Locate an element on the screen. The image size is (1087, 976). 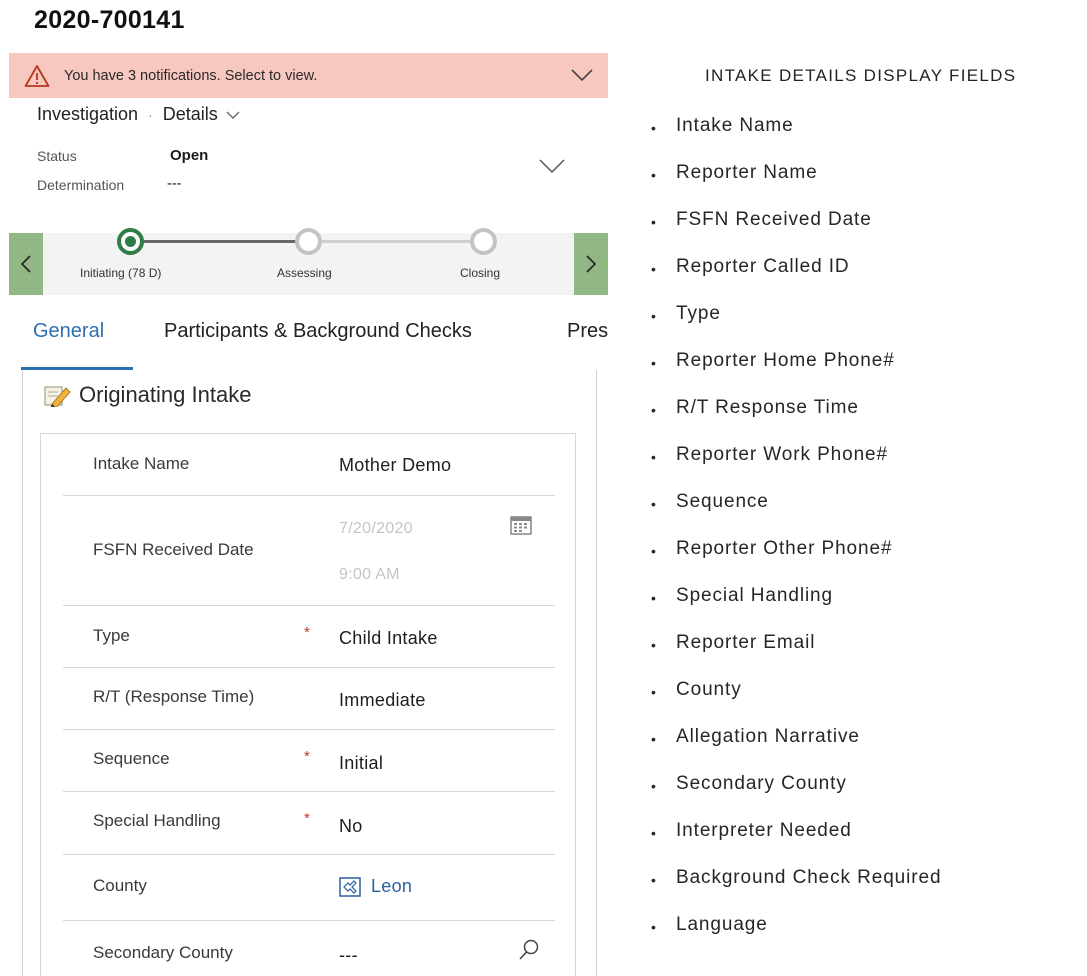
stage-node-assessing is located at coordinates (308, 241).